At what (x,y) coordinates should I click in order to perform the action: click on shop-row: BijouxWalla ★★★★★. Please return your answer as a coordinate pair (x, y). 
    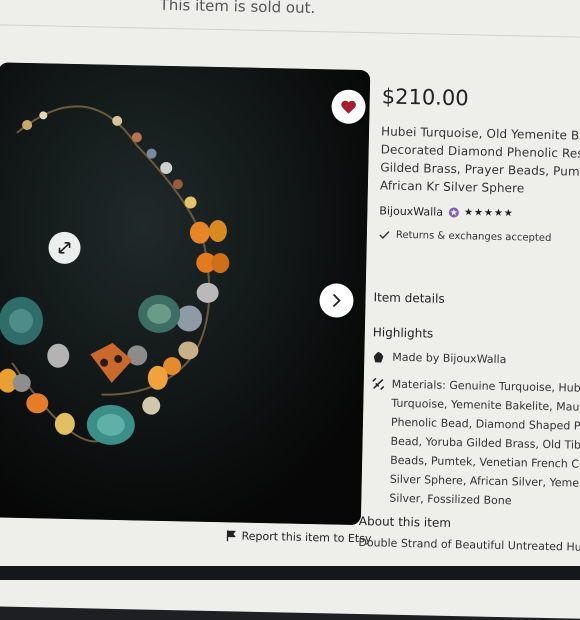
    Looking at the image, I should click on (479, 213).